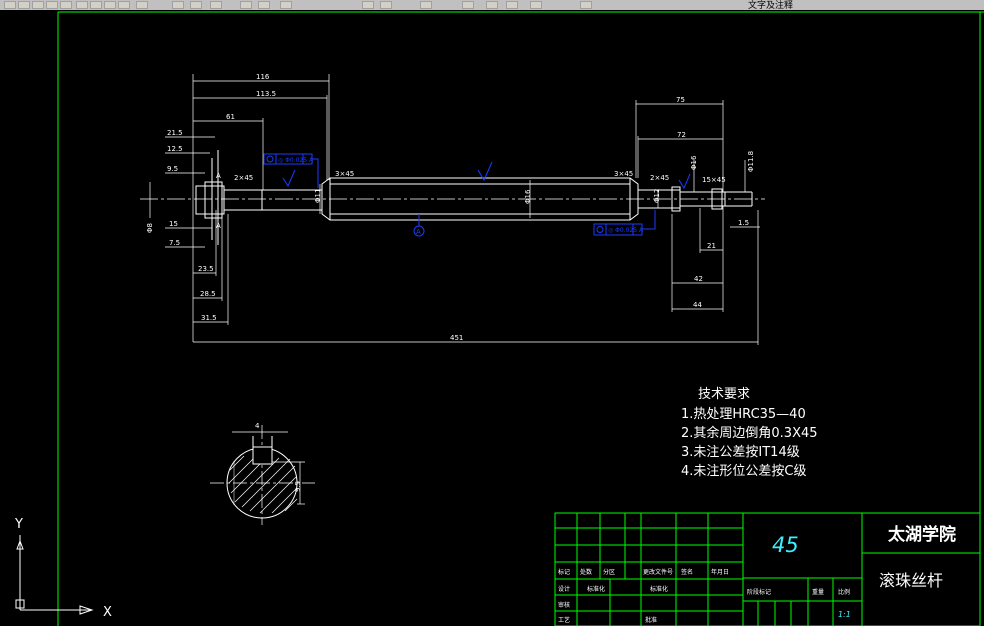 The height and width of the screenshot is (626, 984). What do you see at coordinates (386, 5) in the screenshot?
I see `tool-palette-icon` at bounding box center [386, 5].